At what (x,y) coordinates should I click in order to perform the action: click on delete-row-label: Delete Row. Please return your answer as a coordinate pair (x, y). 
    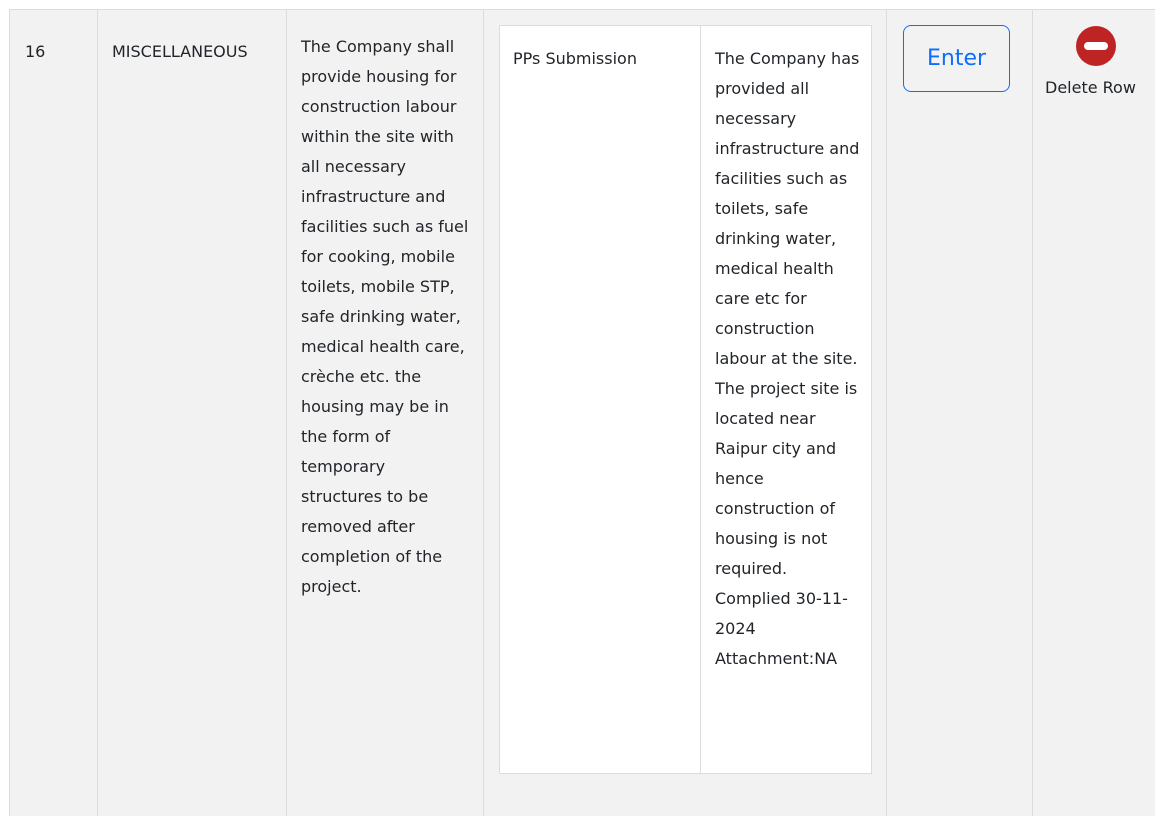
    Looking at the image, I should click on (1090, 88).